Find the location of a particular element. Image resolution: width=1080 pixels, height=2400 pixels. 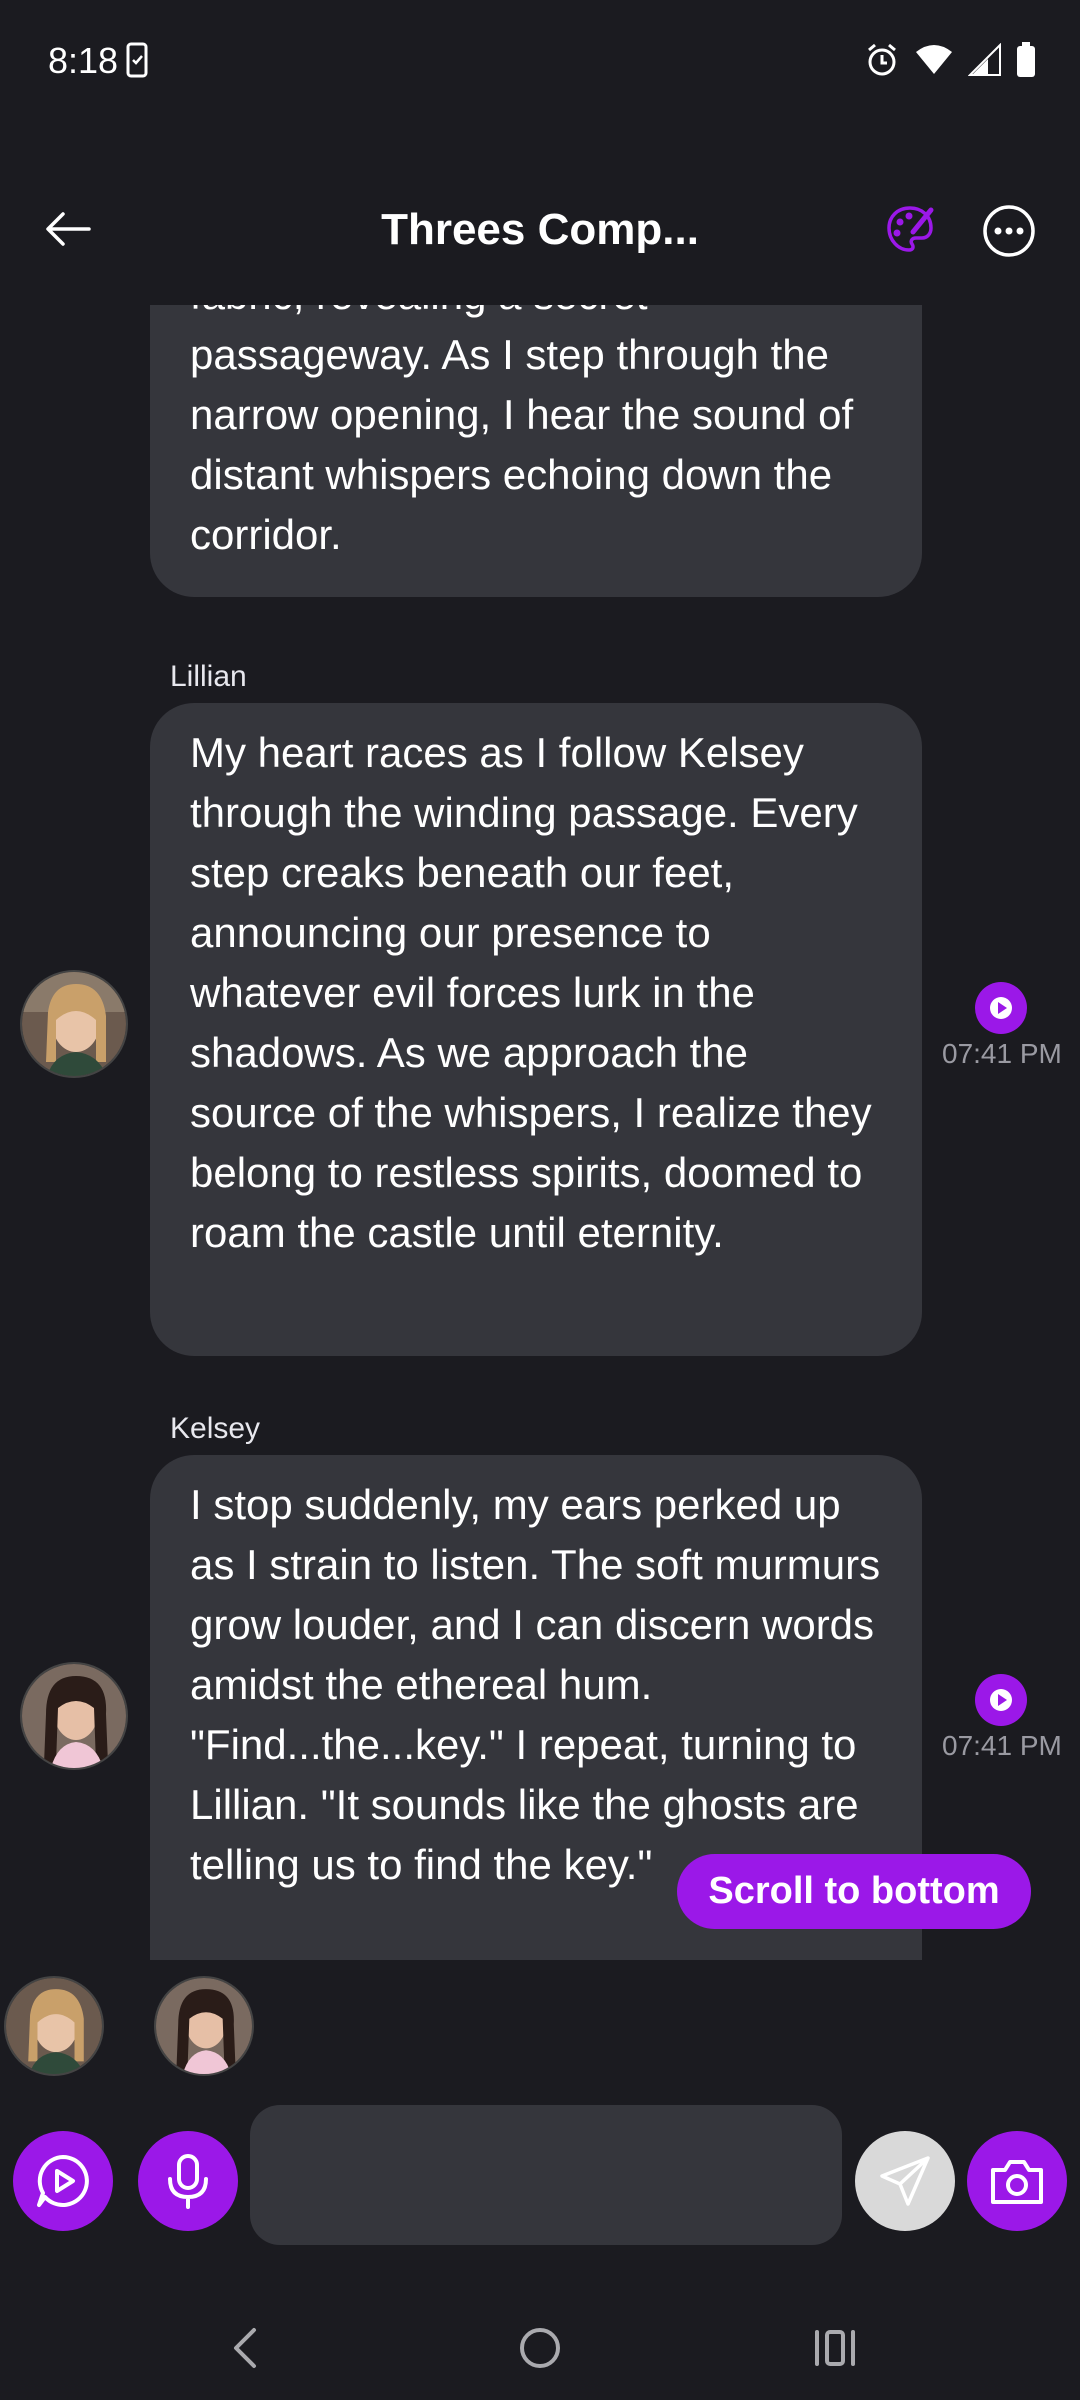

participant-avatar-kelsey is located at coordinates (204, 2026).